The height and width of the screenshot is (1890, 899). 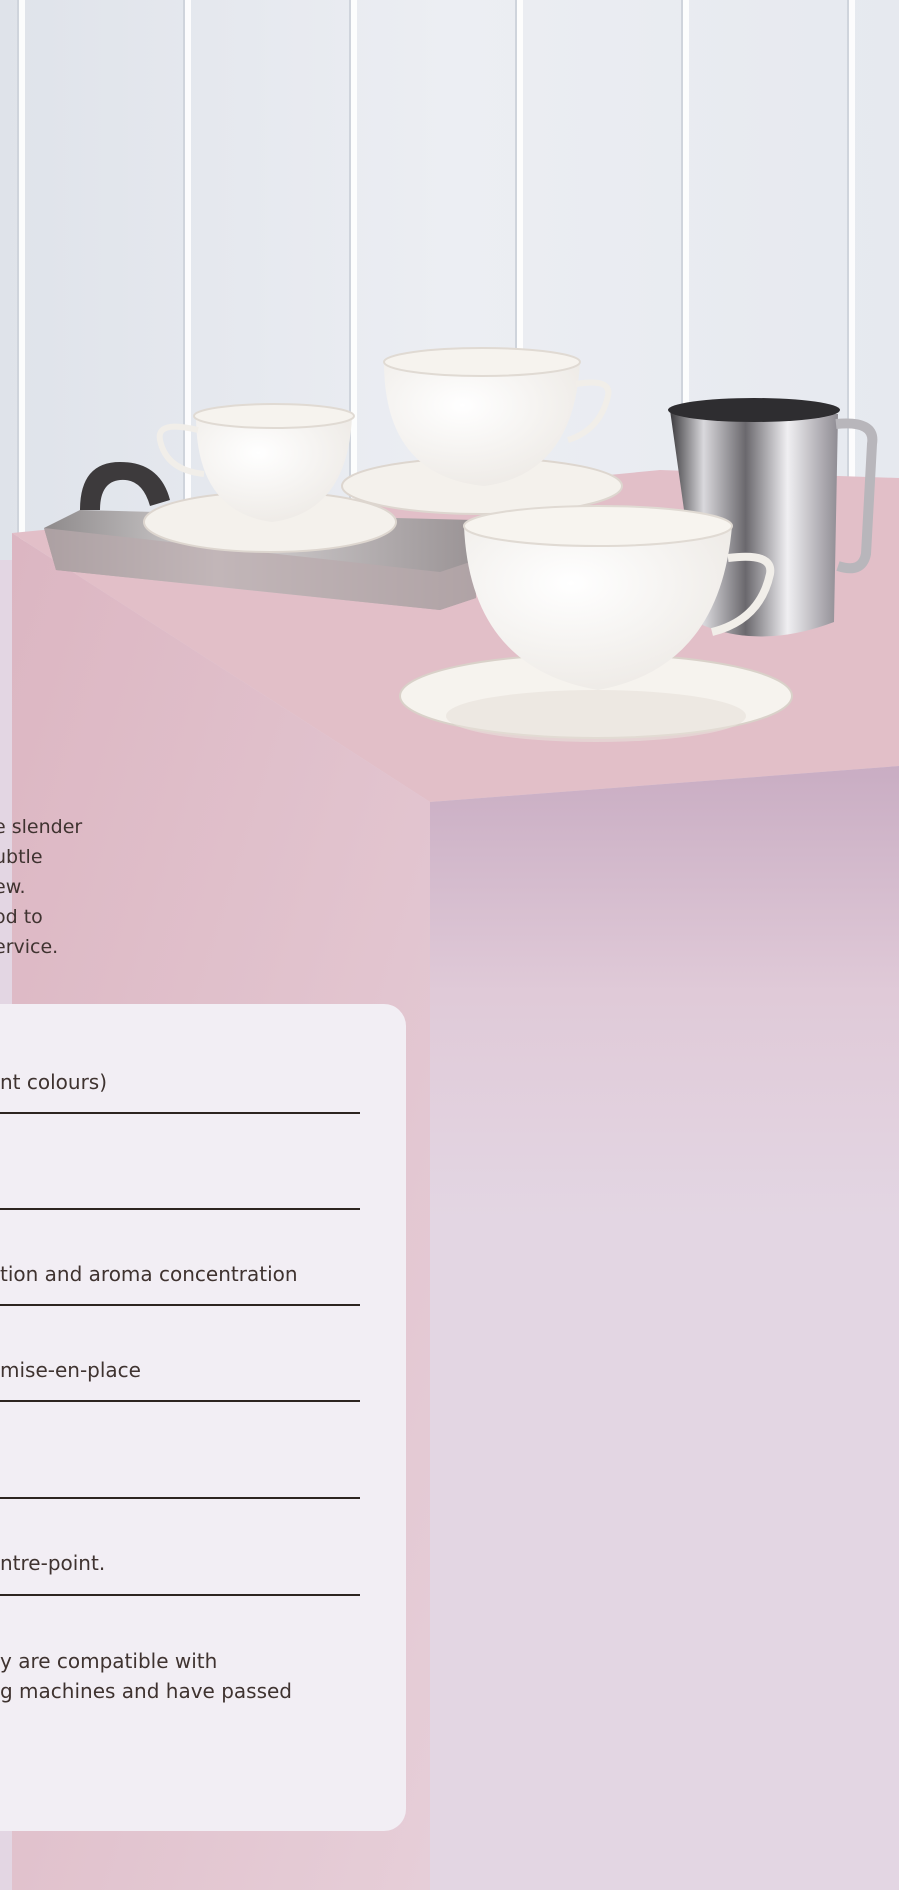 What do you see at coordinates (21, 857) in the screenshot?
I see `intro-line: ubtle` at bounding box center [21, 857].